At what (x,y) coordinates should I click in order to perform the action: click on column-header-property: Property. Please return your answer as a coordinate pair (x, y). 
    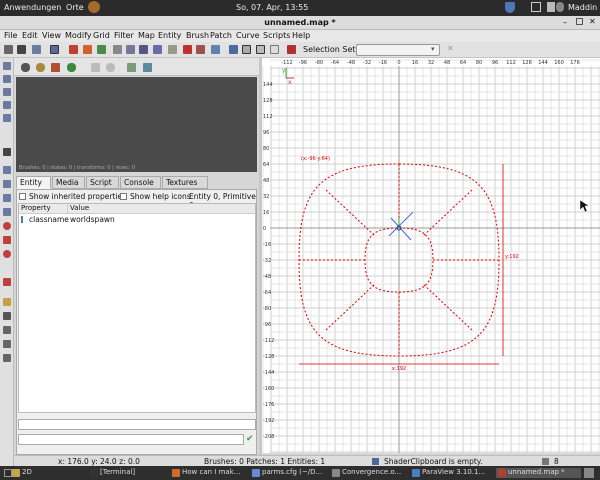
    Looking at the image, I should click on (43, 209).